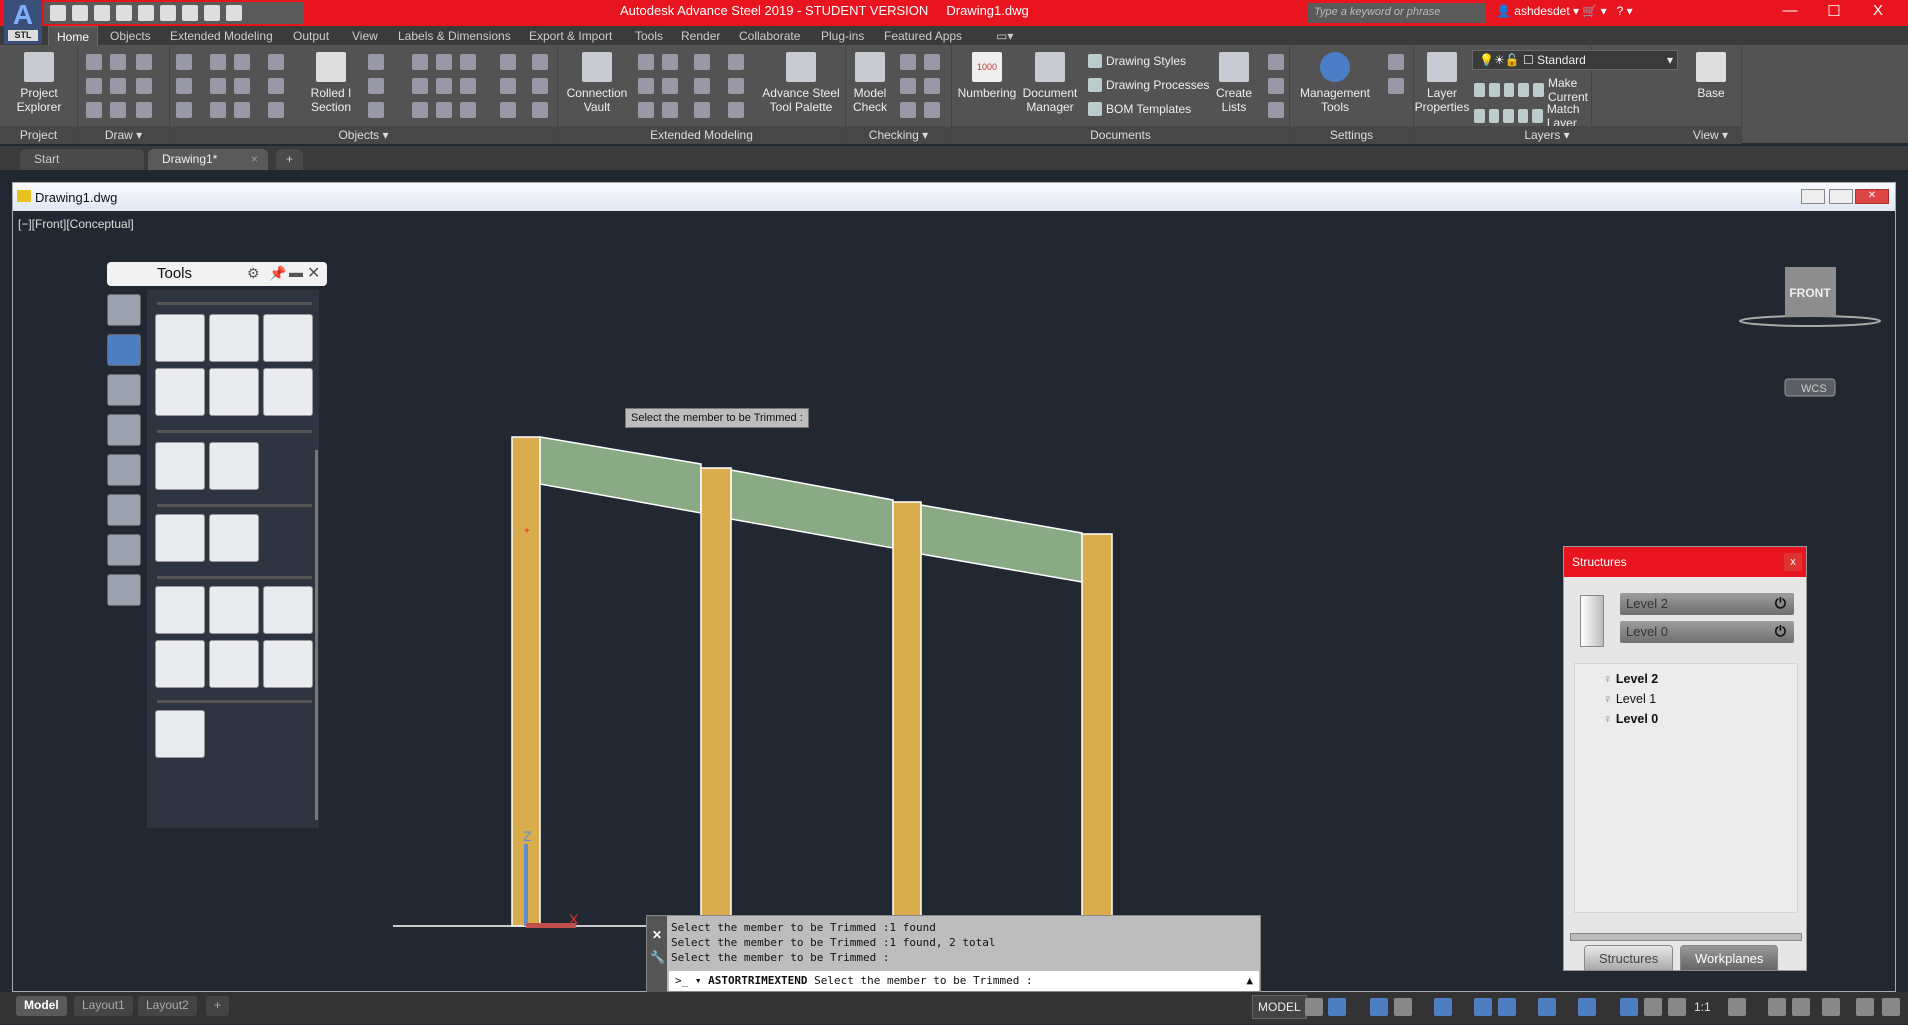 The width and height of the screenshot is (1908, 1025). Describe the element at coordinates (218, 1006) in the screenshot. I see `add-layout-button: +` at that location.